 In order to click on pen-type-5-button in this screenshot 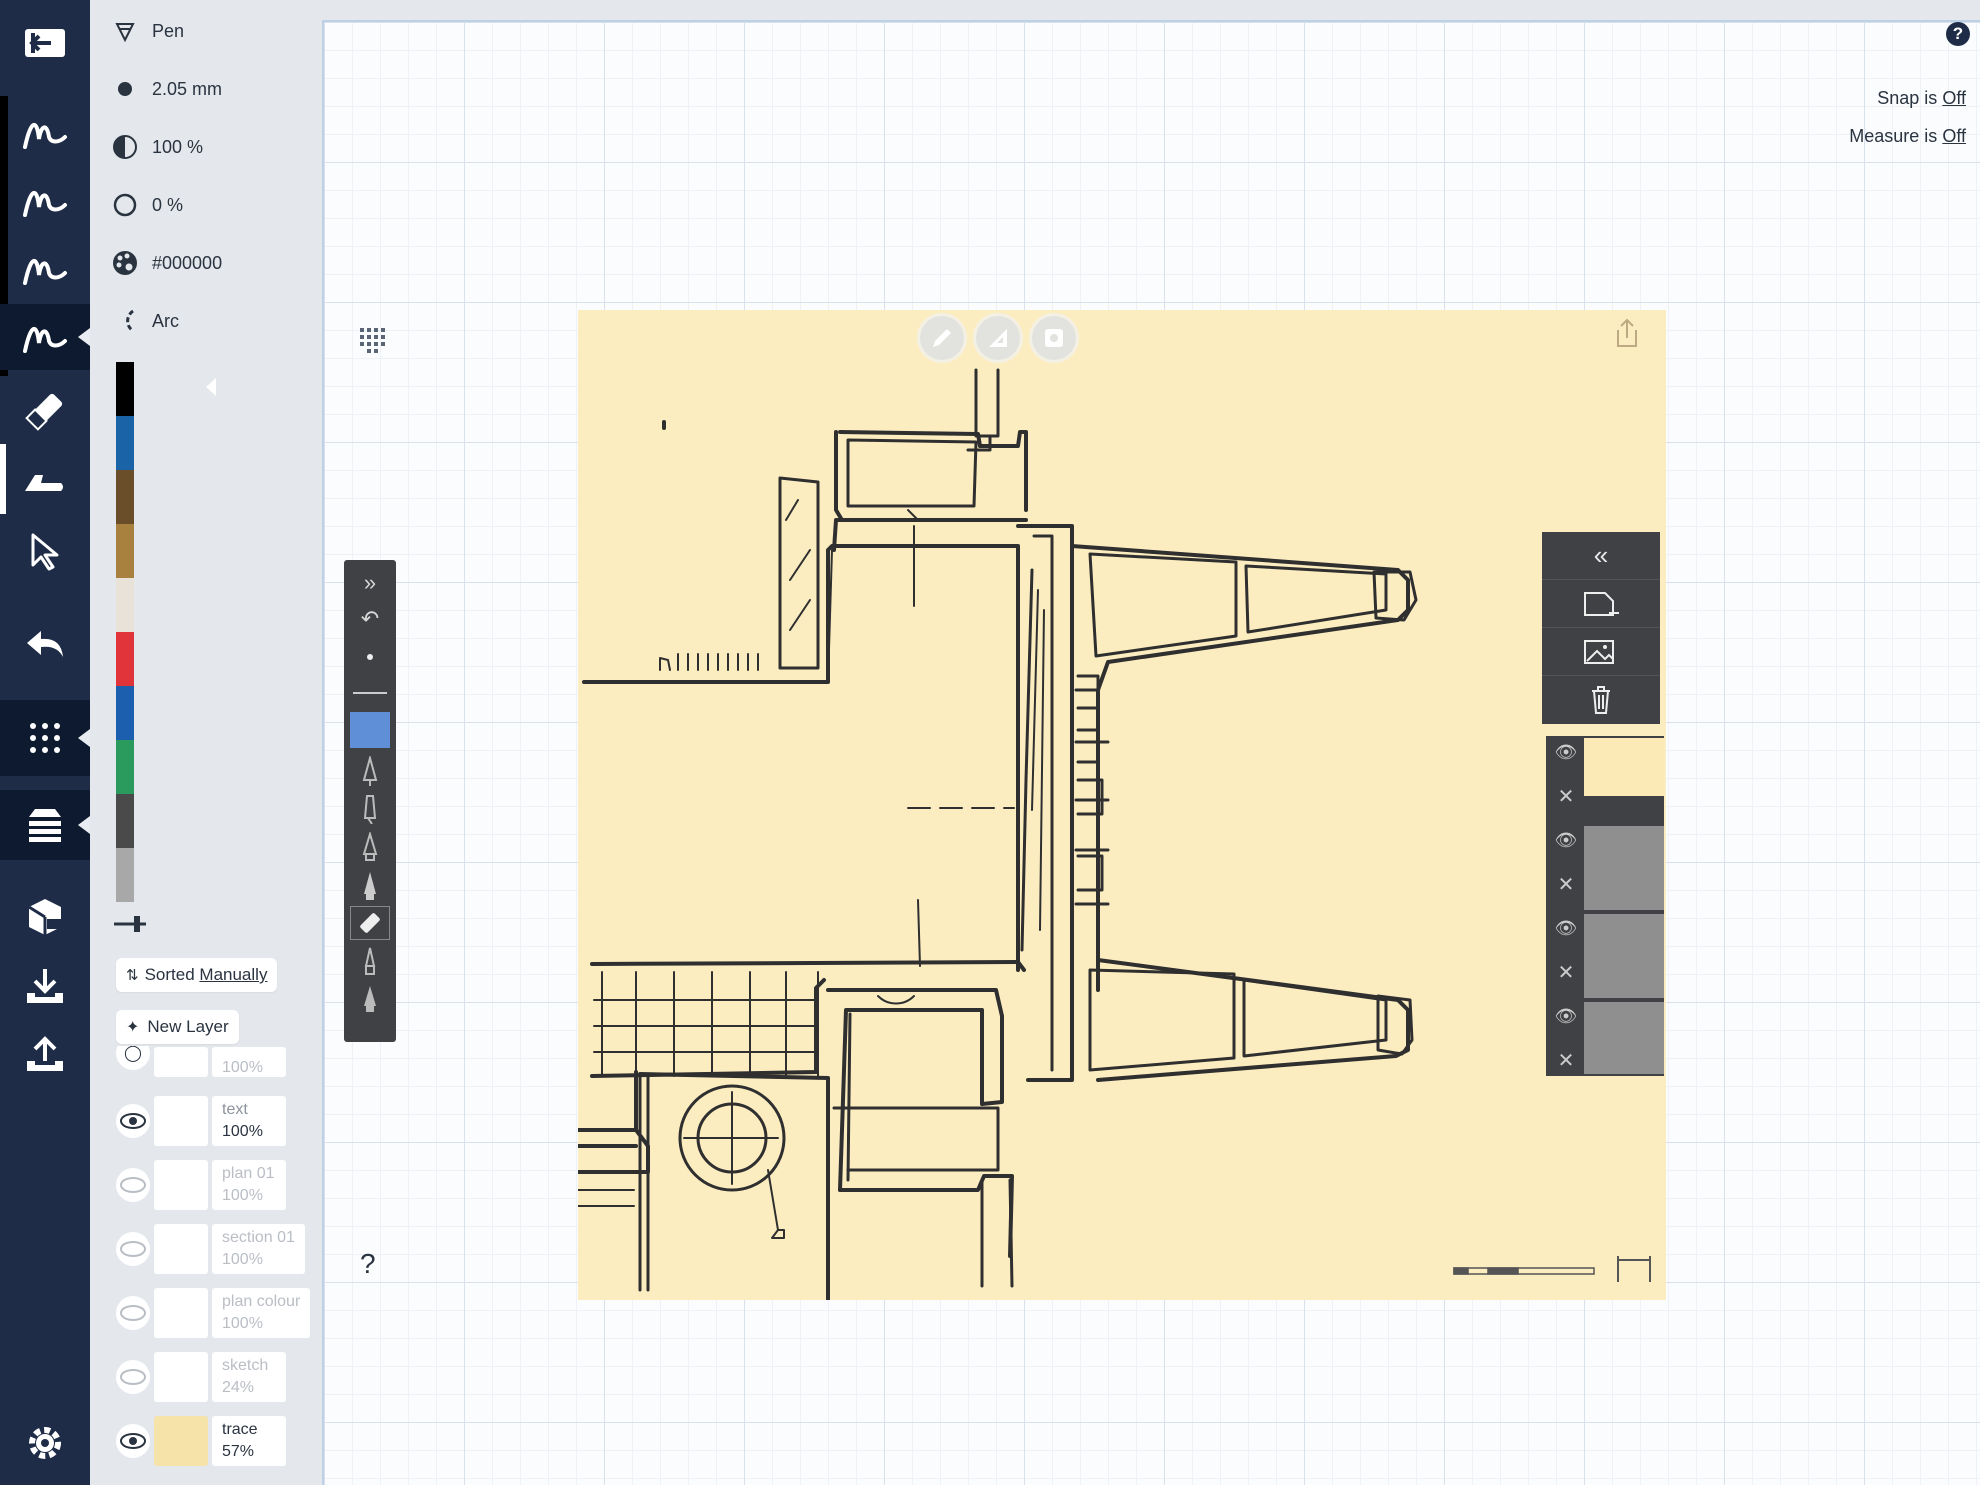, I will do `click(370, 961)`.